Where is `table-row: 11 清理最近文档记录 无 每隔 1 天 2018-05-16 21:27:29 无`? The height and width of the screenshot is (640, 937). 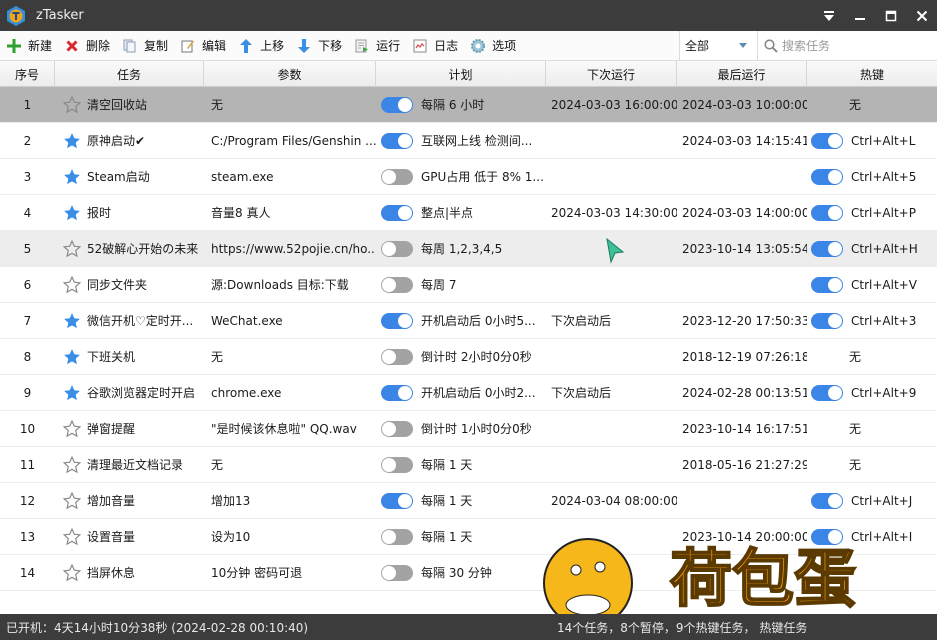 table-row: 11 清理最近文档记录 无 每隔 1 天 2018-05-16 21:27:29 无 is located at coordinates (468, 465).